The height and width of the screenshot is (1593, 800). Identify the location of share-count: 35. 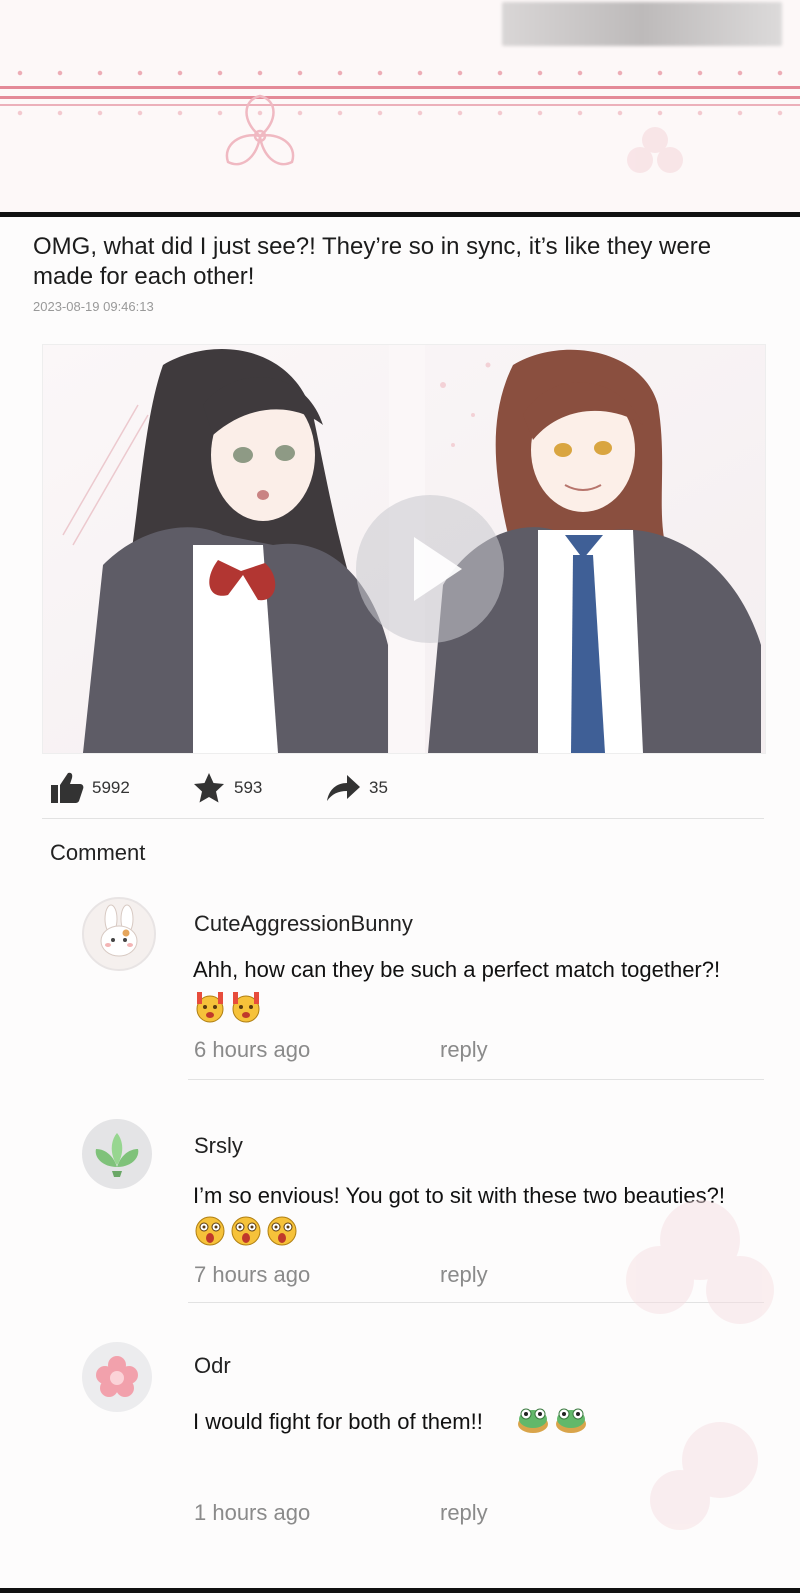
(378, 787).